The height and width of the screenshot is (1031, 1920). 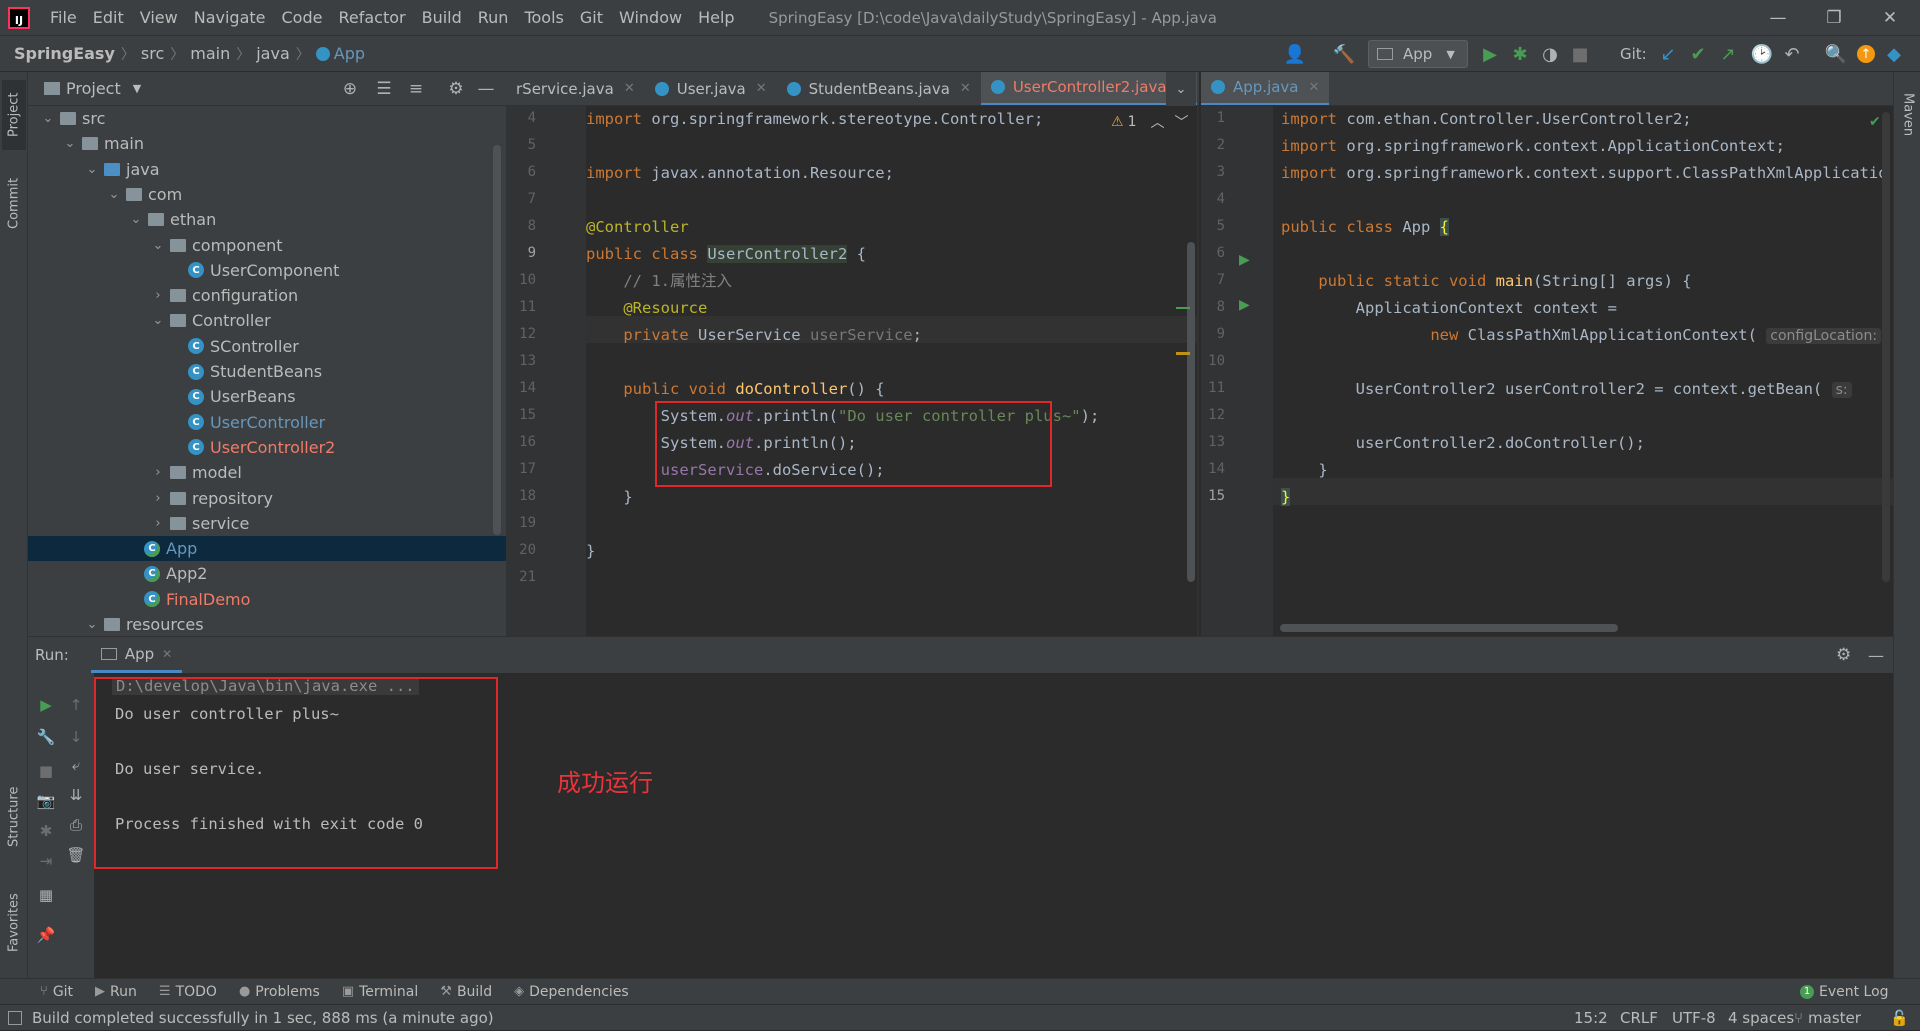 I want to click on tree-item: ⌄ java, so click(x=267, y=169).